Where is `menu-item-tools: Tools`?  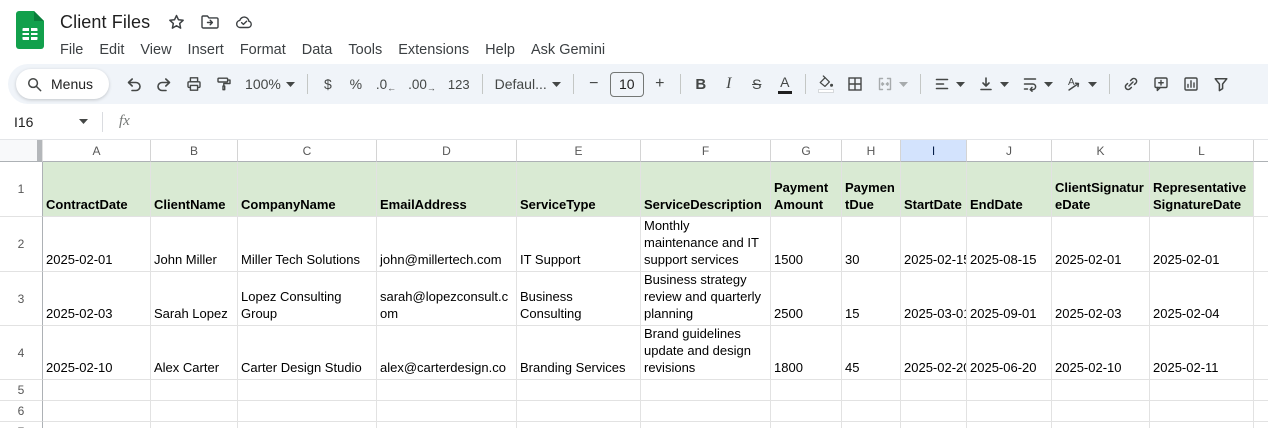 menu-item-tools: Tools is located at coordinates (365, 50).